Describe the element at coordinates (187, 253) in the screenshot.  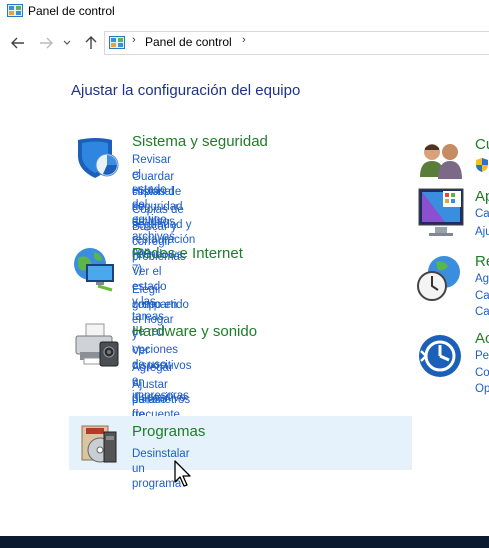
I see `category-title: Redes e Internet` at that location.